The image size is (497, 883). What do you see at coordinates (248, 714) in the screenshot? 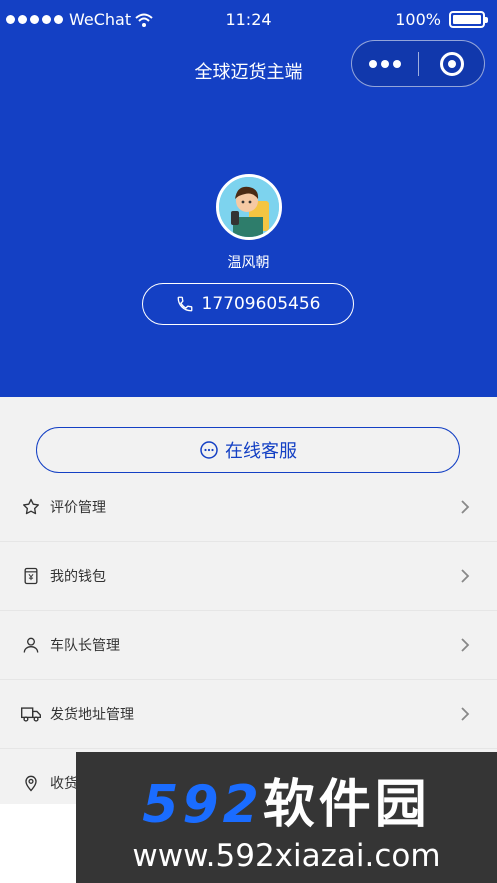
I see `menu-item-shipping-address: 发货地址管理` at bounding box center [248, 714].